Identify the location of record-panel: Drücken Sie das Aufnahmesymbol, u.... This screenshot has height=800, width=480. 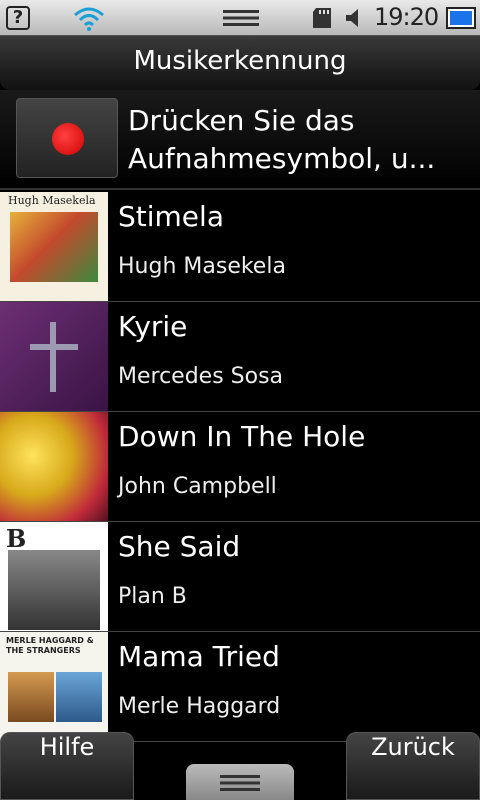
(240, 140).